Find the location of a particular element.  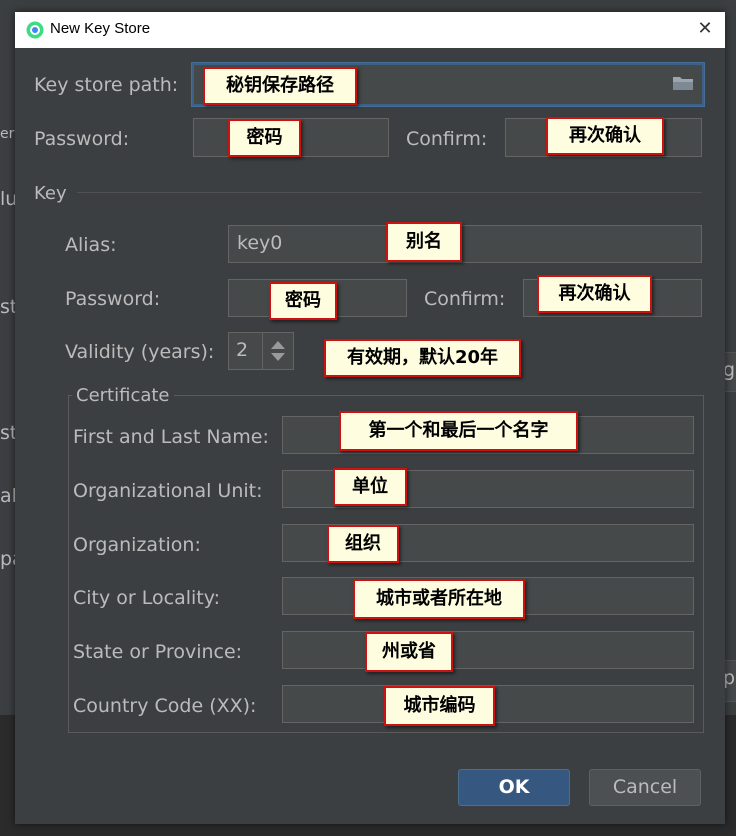

ok-button: OK is located at coordinates (514, 787).